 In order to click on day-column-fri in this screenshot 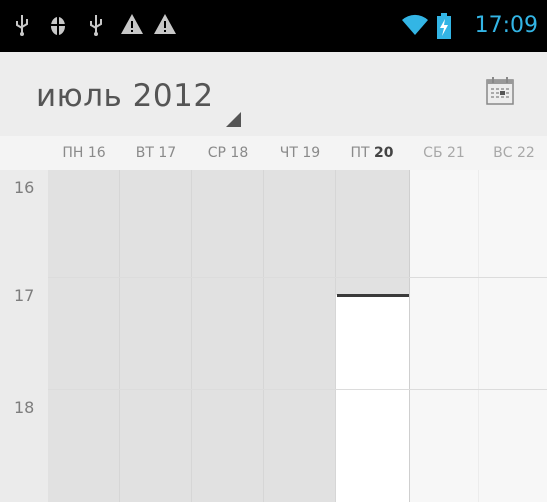, I will do `click(372, 336)`.